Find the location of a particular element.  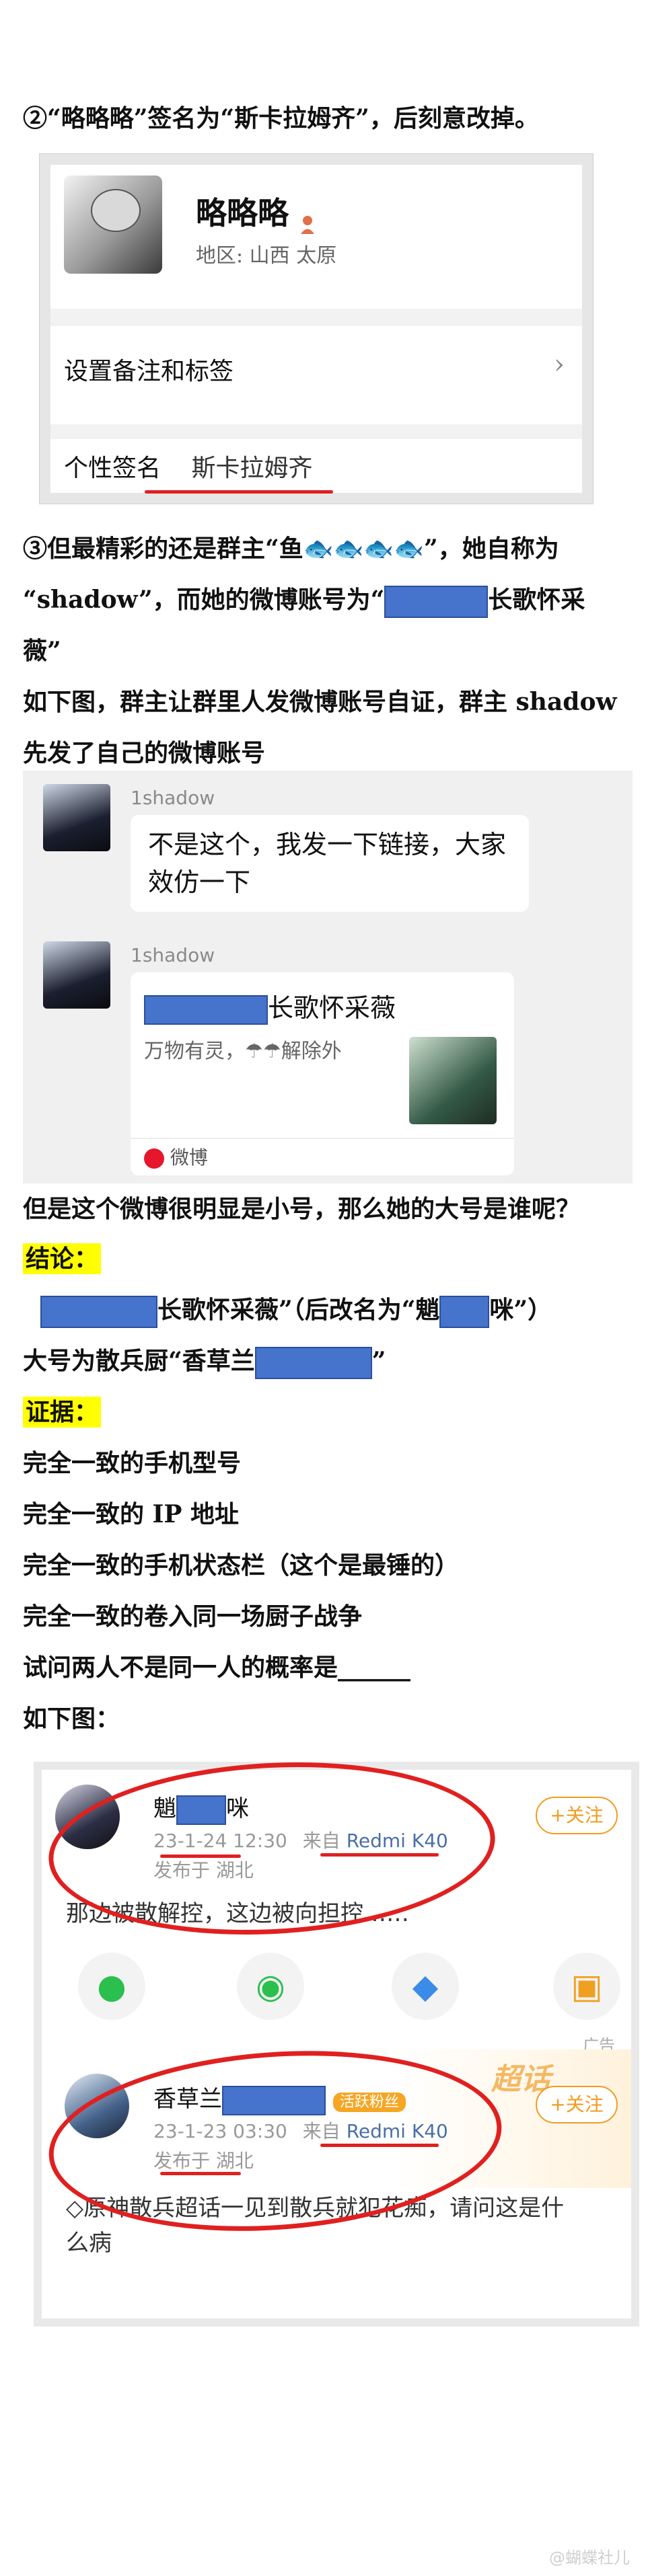

profile-username: 略略略 is located at coordinates (256, 211).